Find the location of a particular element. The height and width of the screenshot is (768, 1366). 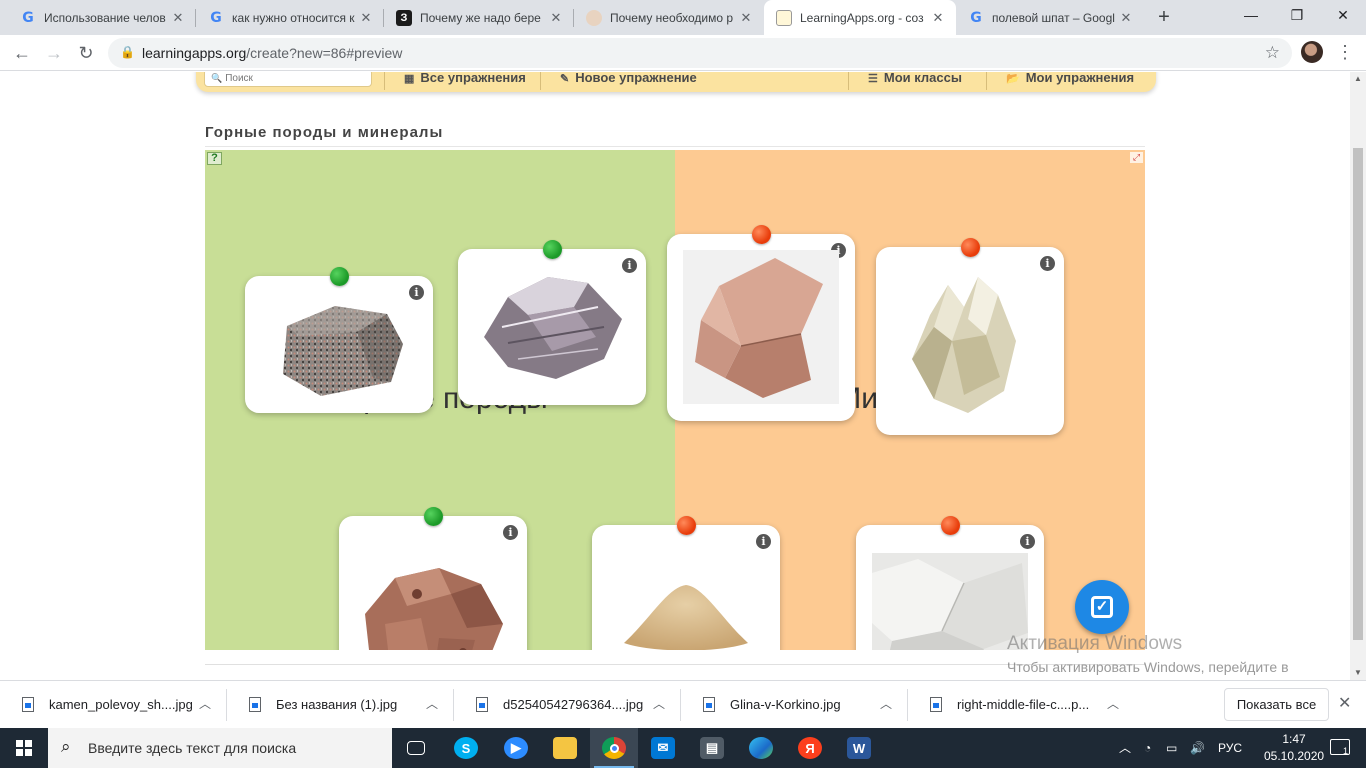

close-downloads-icon: ✕ is located at coordinates (1344, 703).